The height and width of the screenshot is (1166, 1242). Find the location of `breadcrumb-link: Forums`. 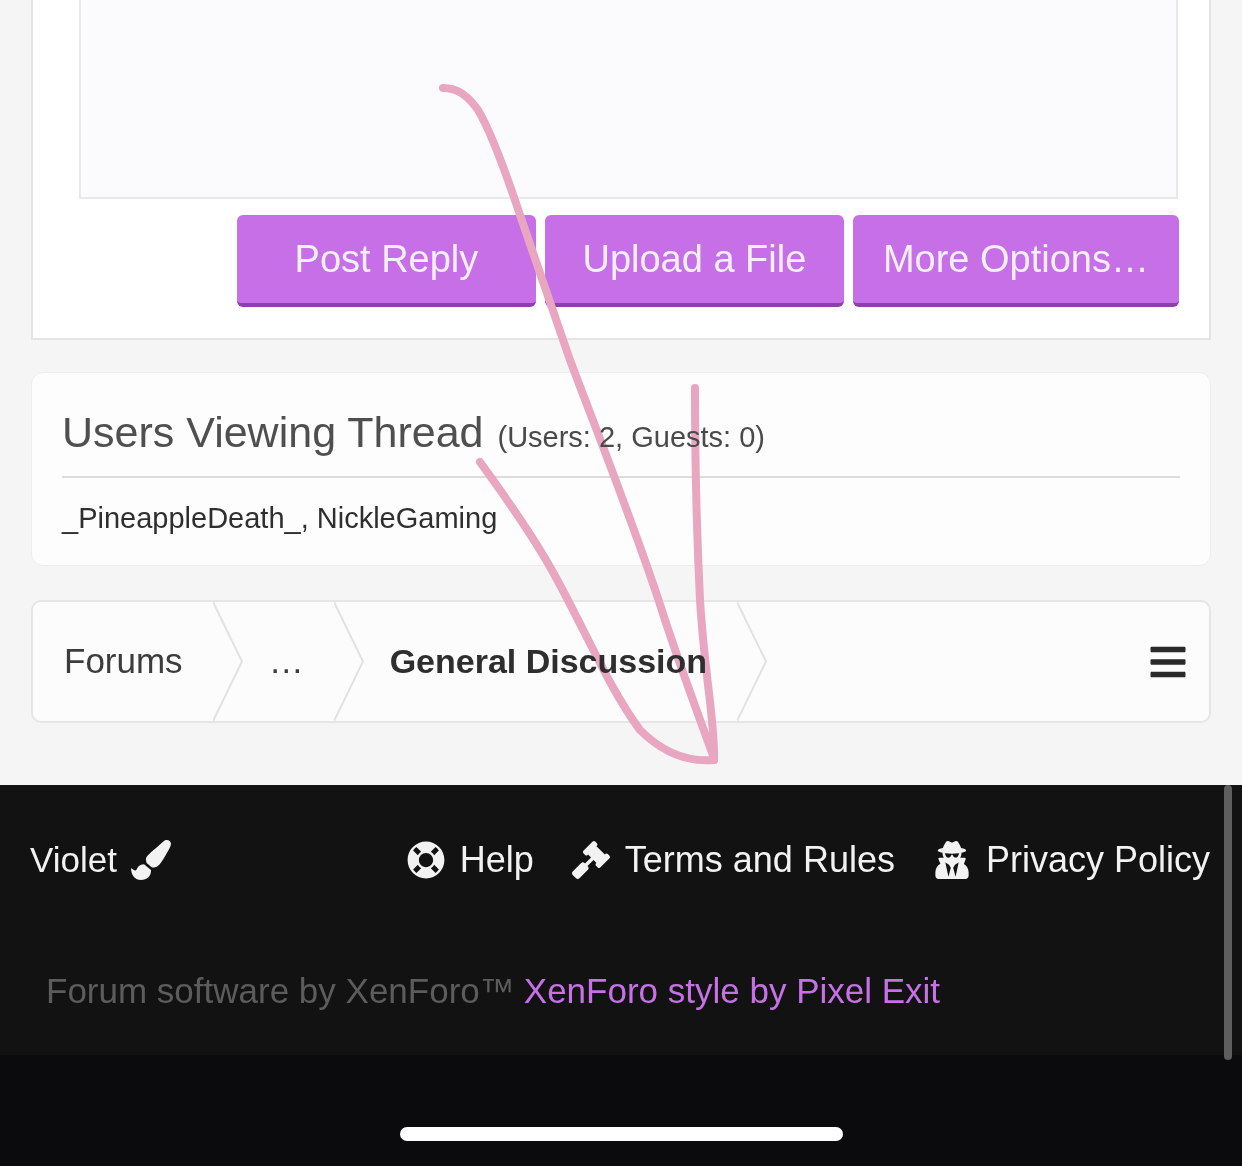

breadcrumb-link: Forums is located at coordinates (123, 661).